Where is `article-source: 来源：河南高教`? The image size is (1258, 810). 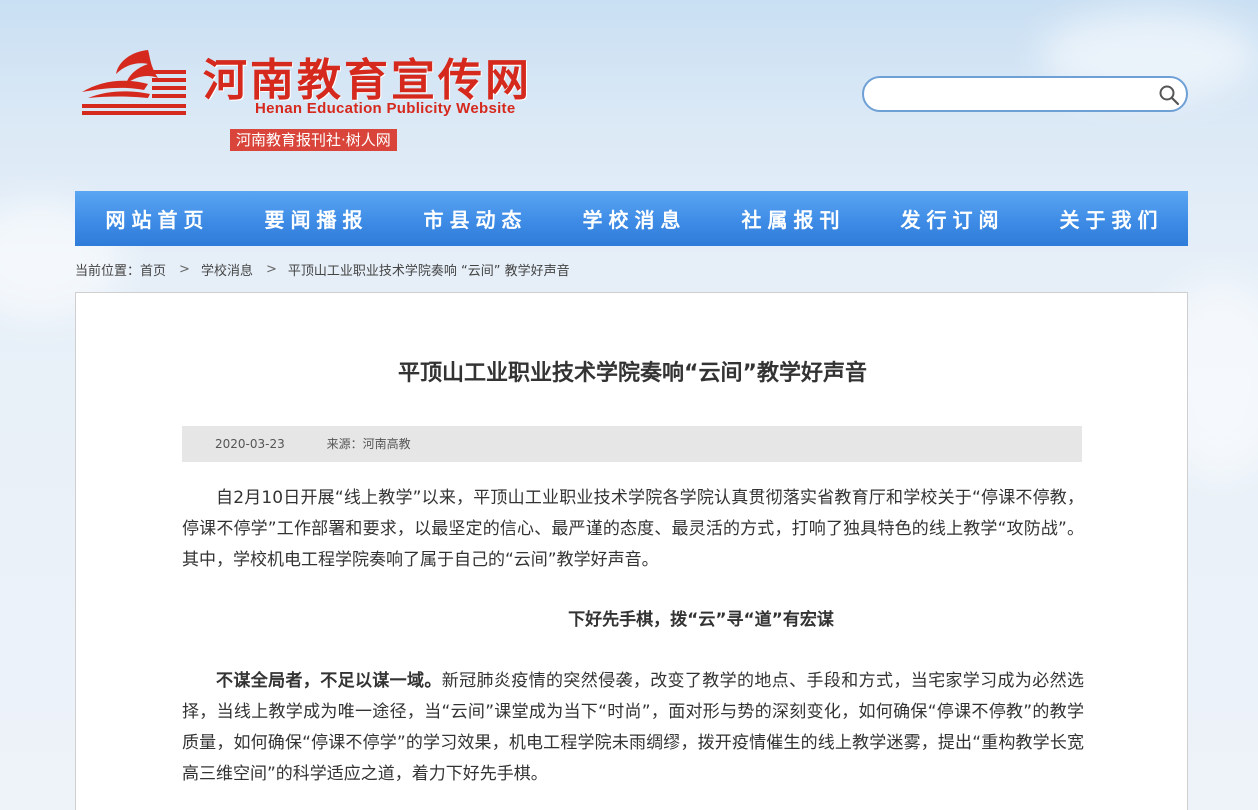 article-source: 来源：河南高教 is located at coordinates (368, 444).